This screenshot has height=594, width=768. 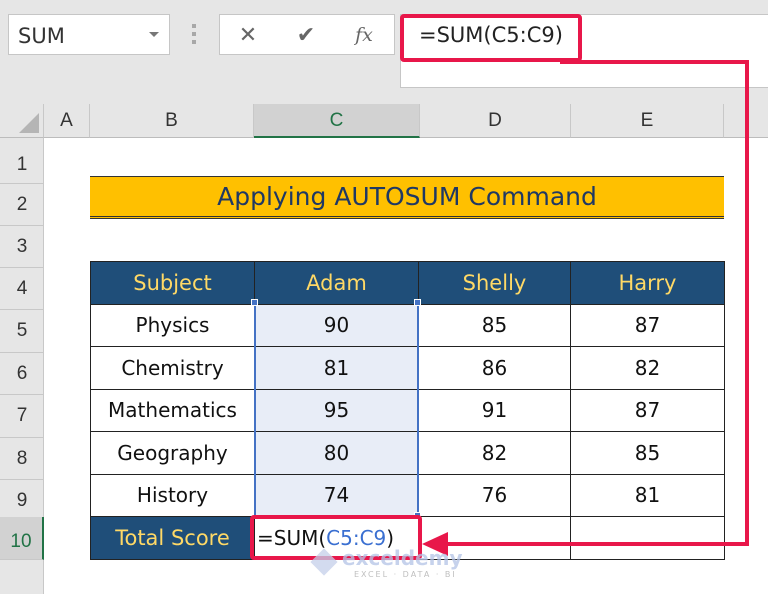 What do you see at coordinates (647, 121) in the screenshot?
I see `column-header-e: E` at bounding box center [647, 121].